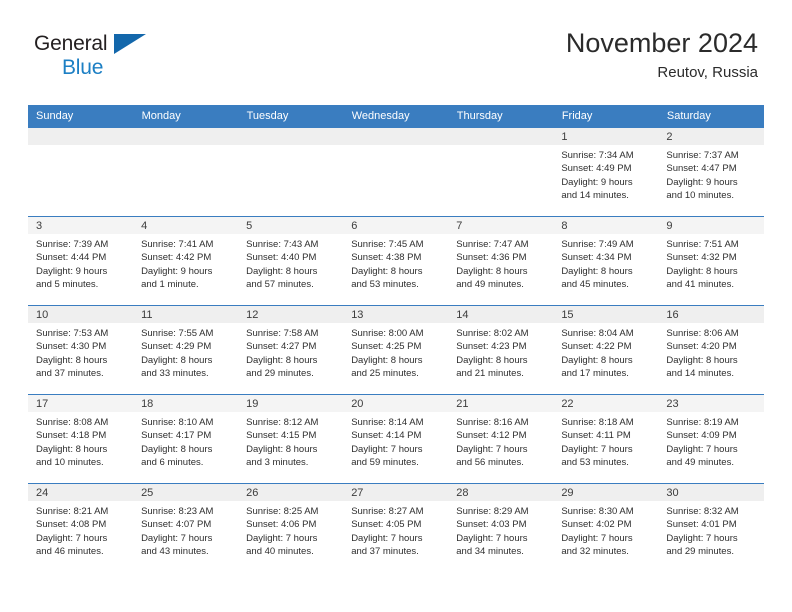 Image resolution: width=792 pixels, height=612 pixels. I want to click on sunrise-time: Sunrise: 8:27 AM, so click(387, 511).